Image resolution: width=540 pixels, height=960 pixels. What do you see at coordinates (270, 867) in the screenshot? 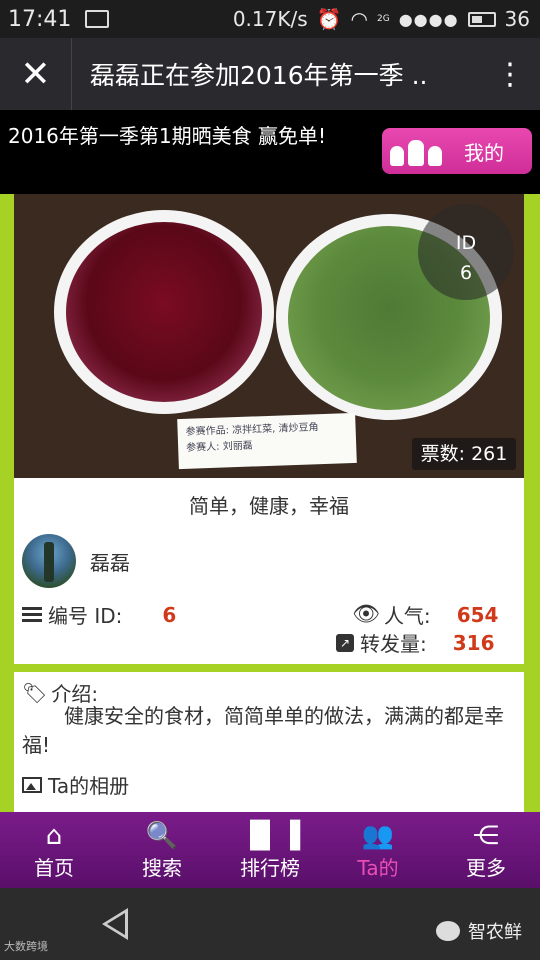
I see `nav-ranking-label: 排行榜` at bounding box center [270, 867].